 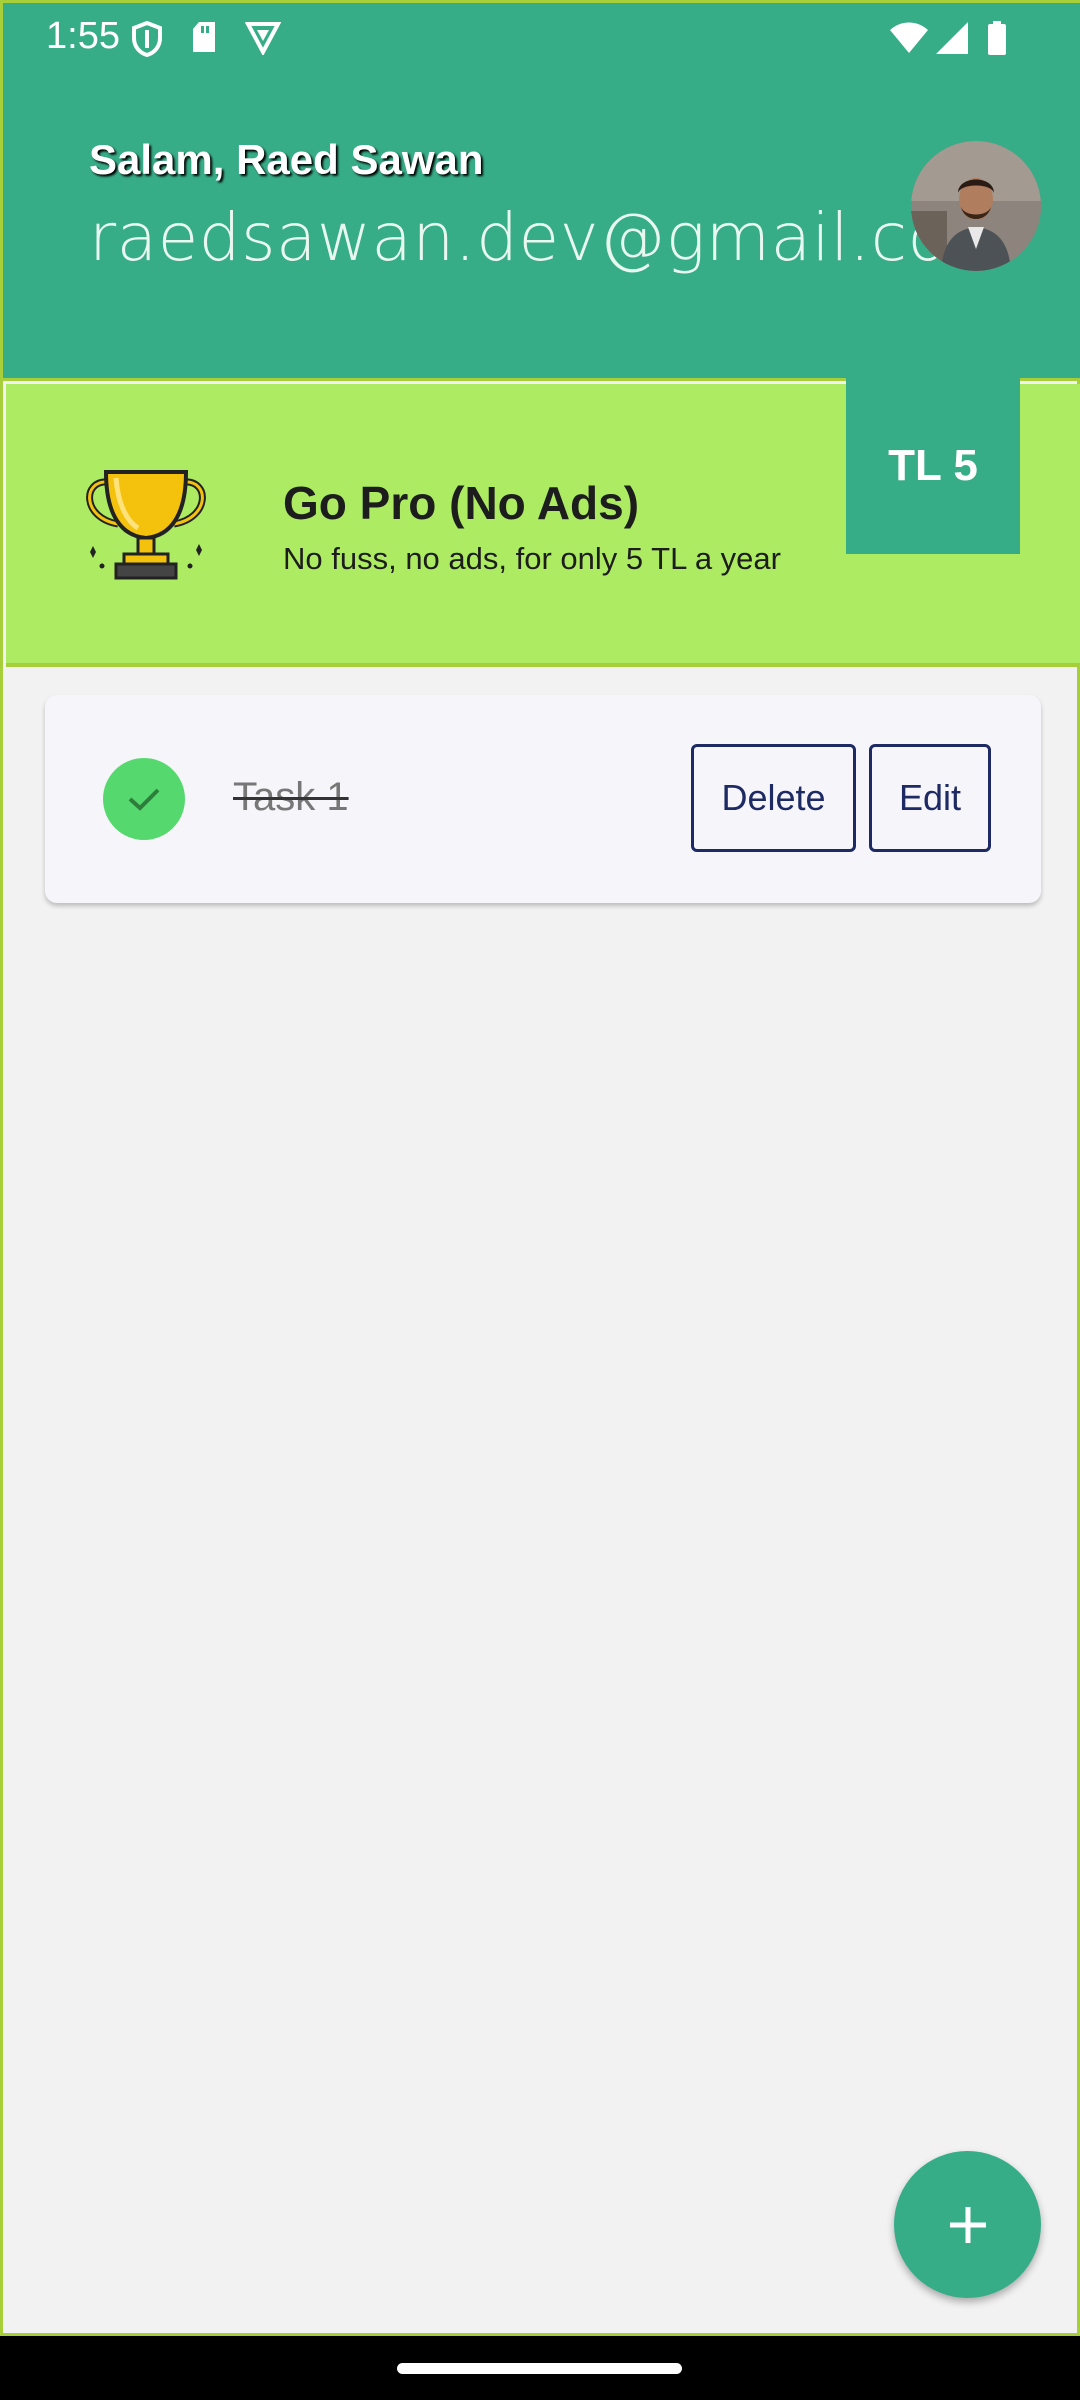 I want to click on edit-button: Edit, so click(x=930, y=798).